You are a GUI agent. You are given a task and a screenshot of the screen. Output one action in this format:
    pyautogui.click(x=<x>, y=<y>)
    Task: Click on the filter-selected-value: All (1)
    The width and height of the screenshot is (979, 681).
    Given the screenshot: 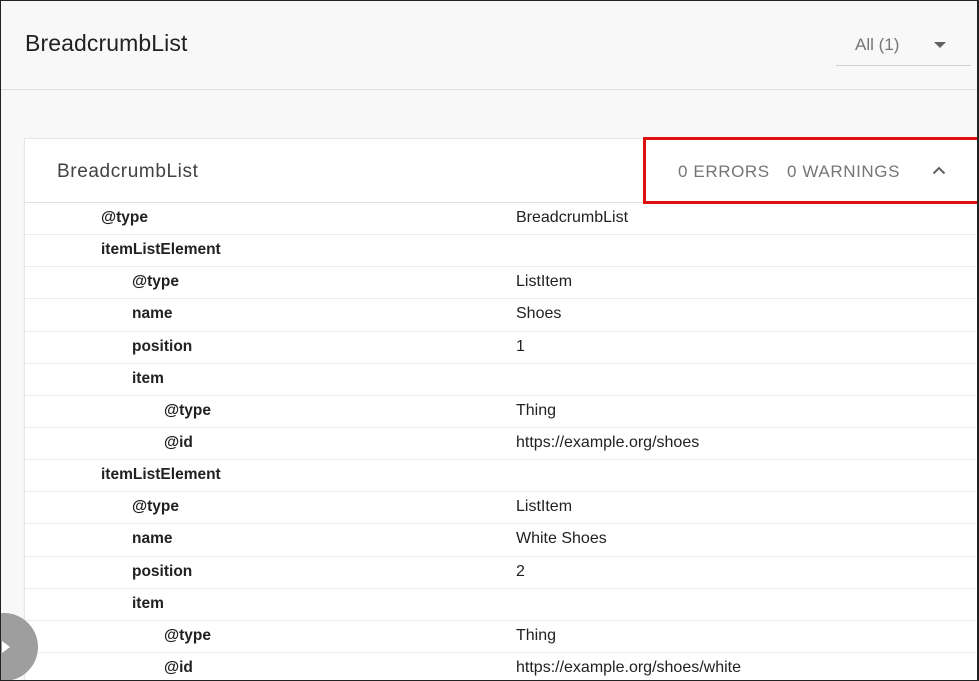 What is the action you would take?
    pyautogui.click(x=877, y=44)
    